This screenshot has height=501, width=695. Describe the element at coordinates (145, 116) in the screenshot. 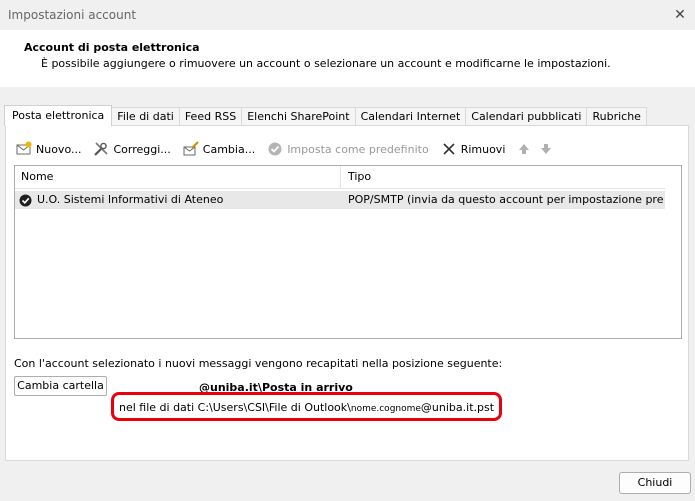

I see `tab-file-di-dati: File di dati` at that location.